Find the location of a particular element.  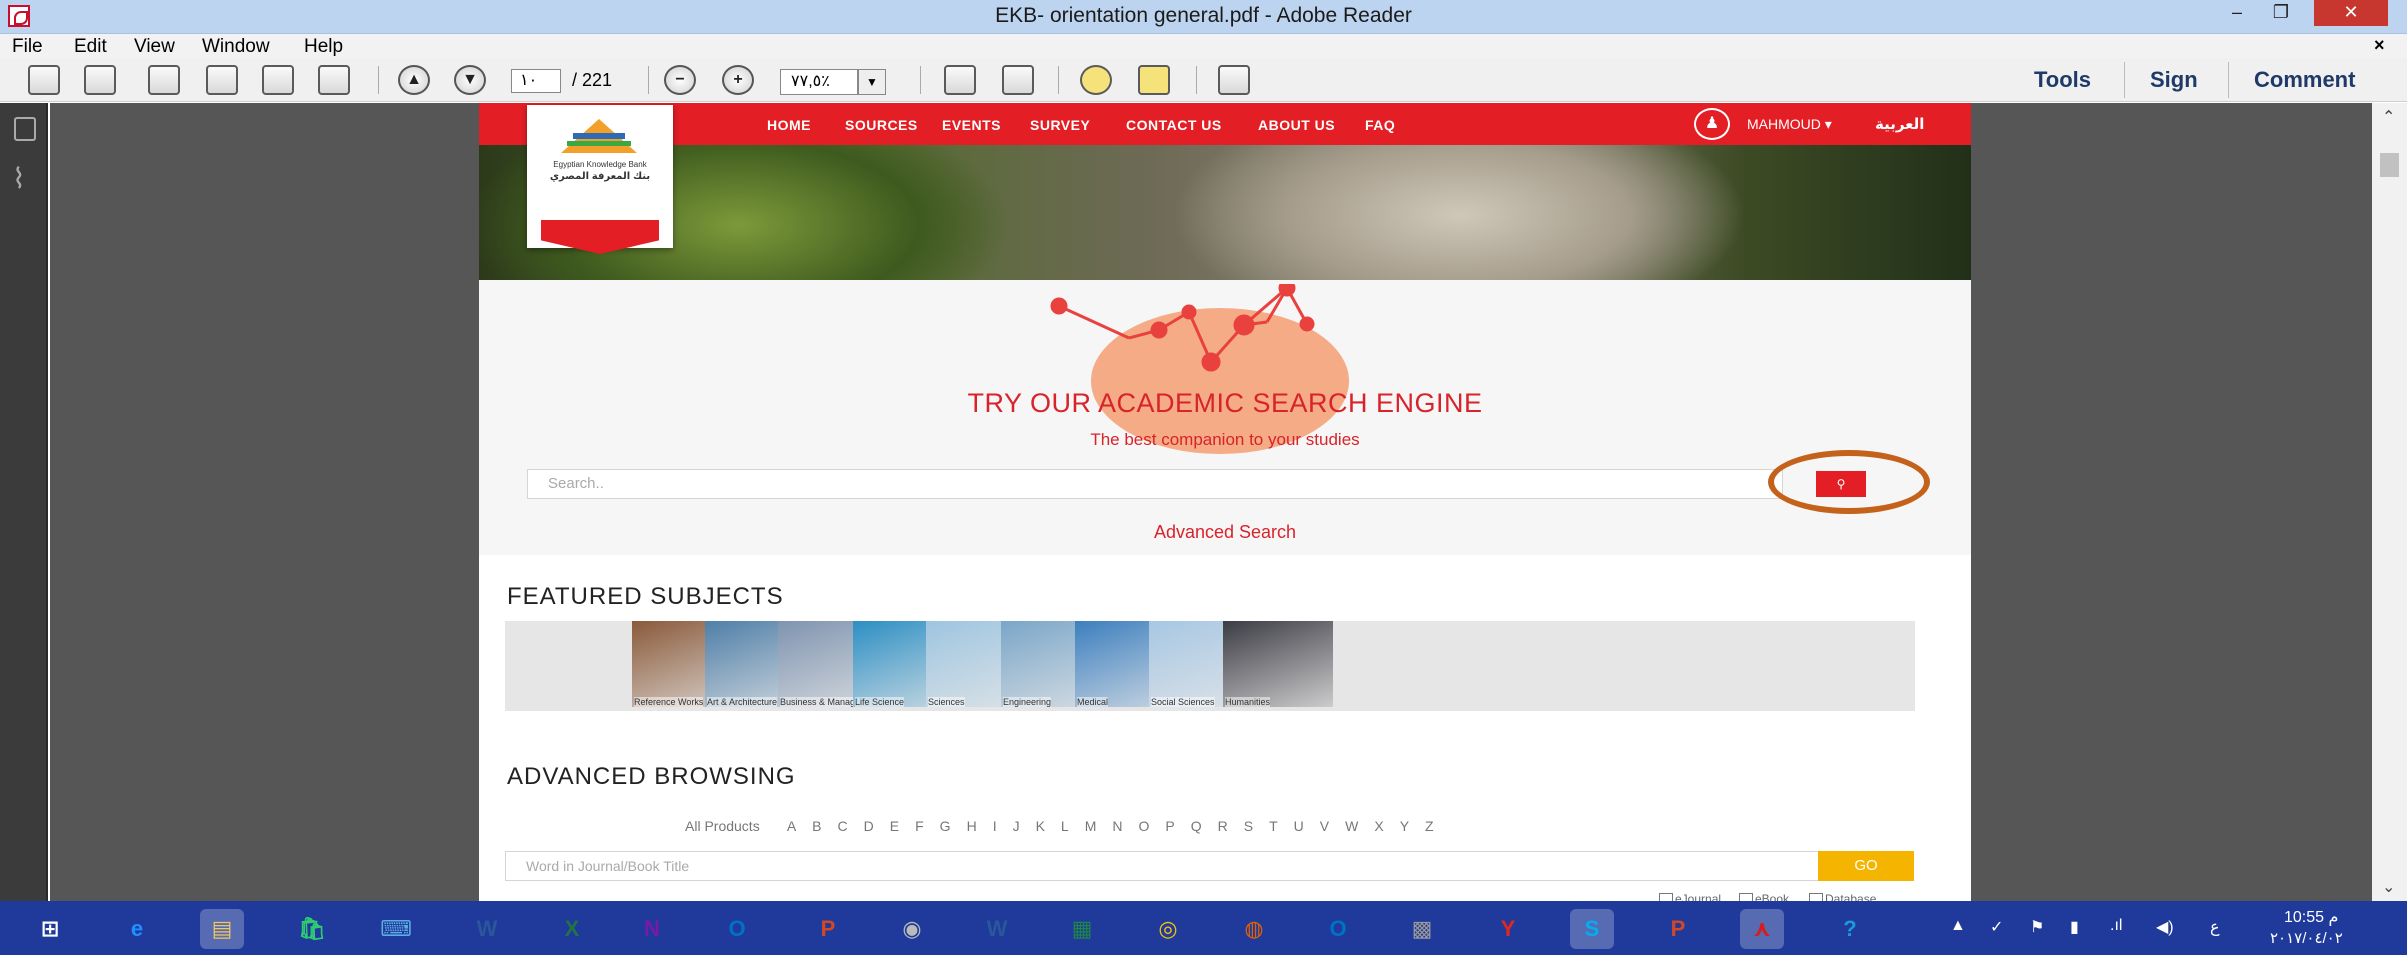

camera-icon: ◉ is located at coordinates (912, 929).